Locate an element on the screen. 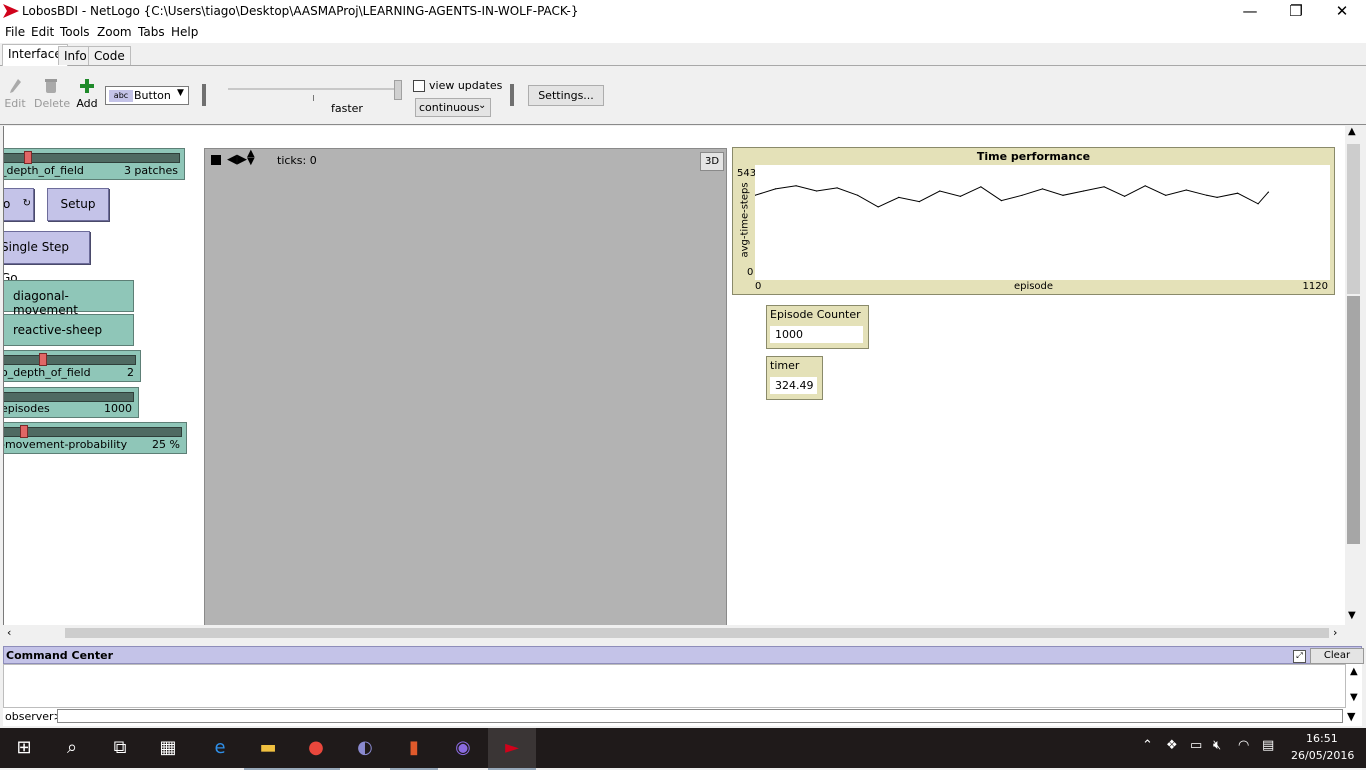 This screenshot has width=1366, height=770. menu-zoom: Zoom is located at coordinates (114, 32).